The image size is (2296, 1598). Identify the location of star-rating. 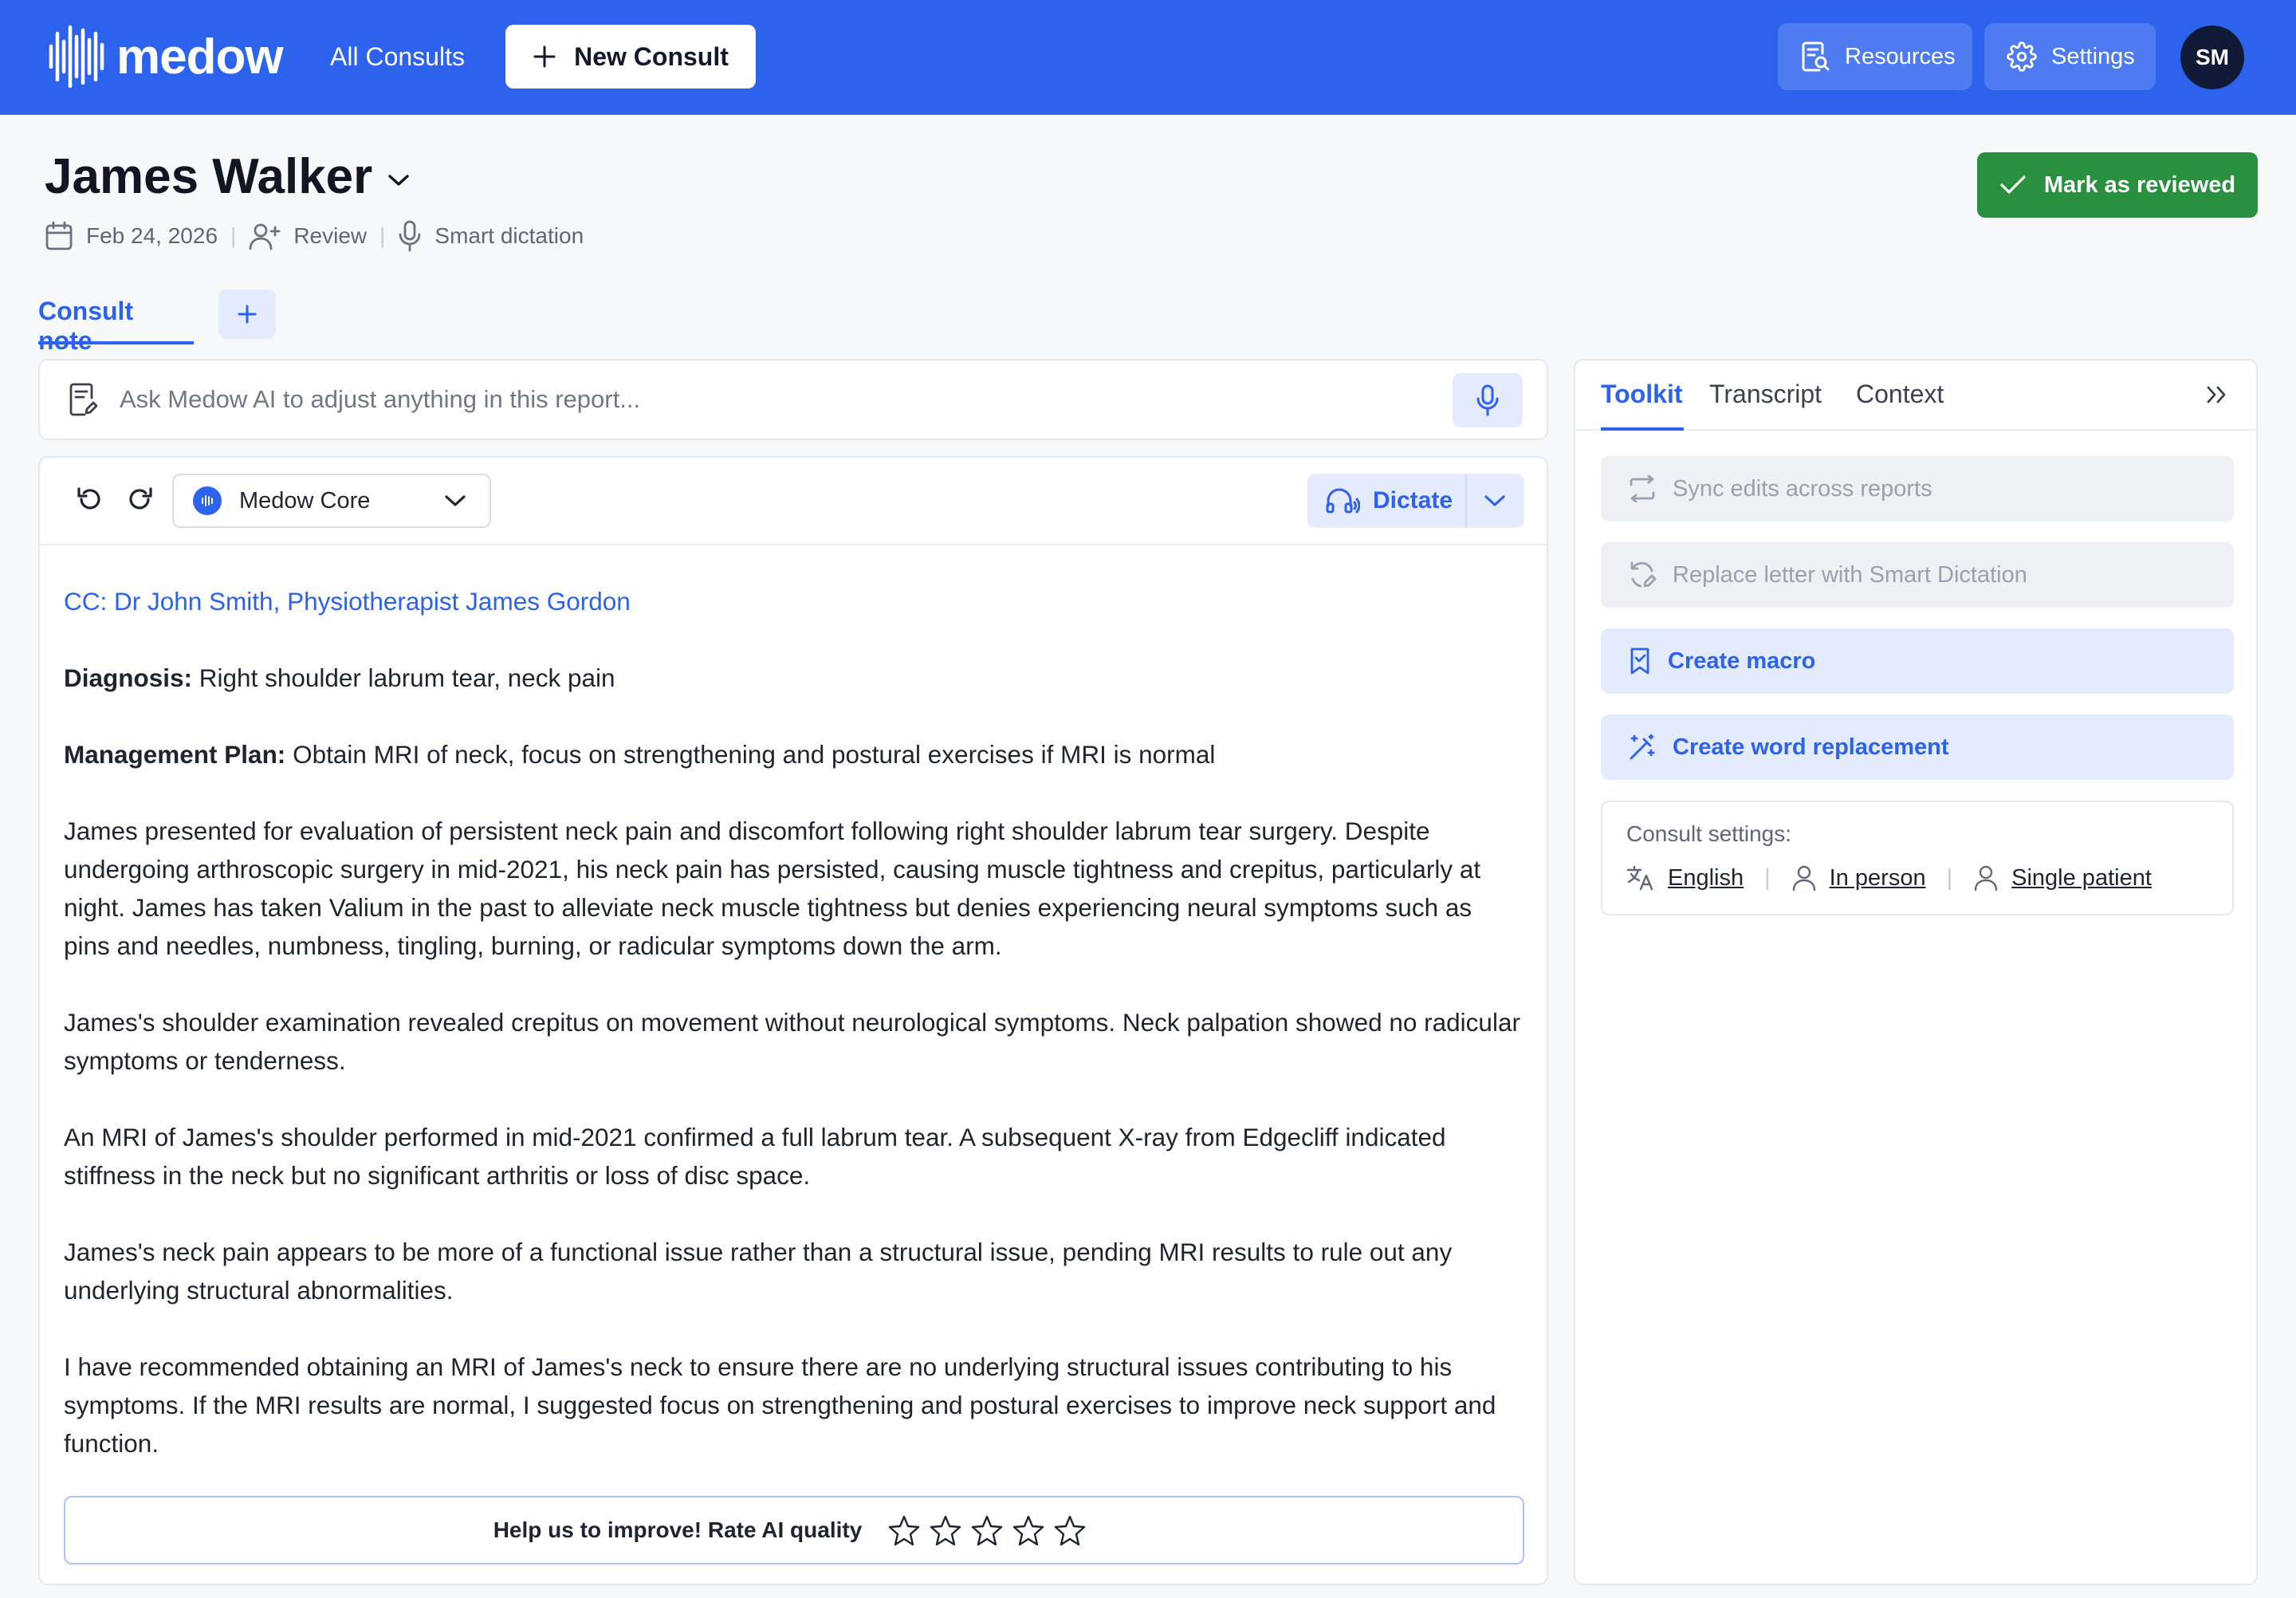
(991, 1530).